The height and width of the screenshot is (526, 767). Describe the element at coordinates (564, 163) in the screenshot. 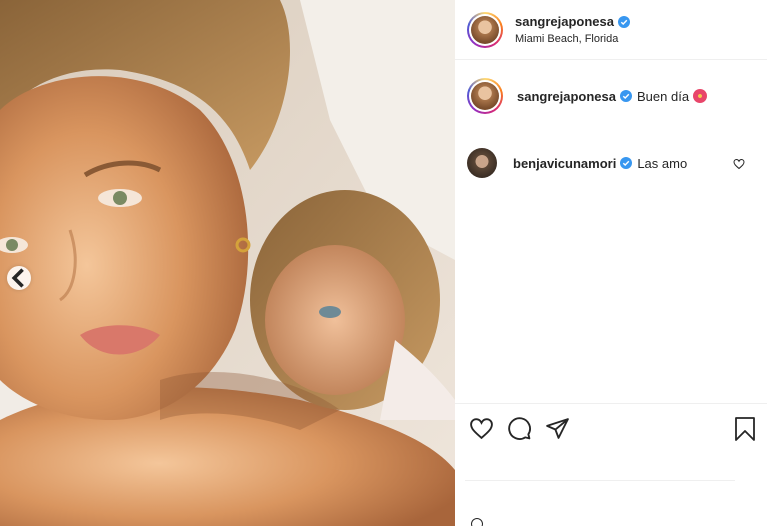

I see `comment-username: benjavicunamori` at that location.